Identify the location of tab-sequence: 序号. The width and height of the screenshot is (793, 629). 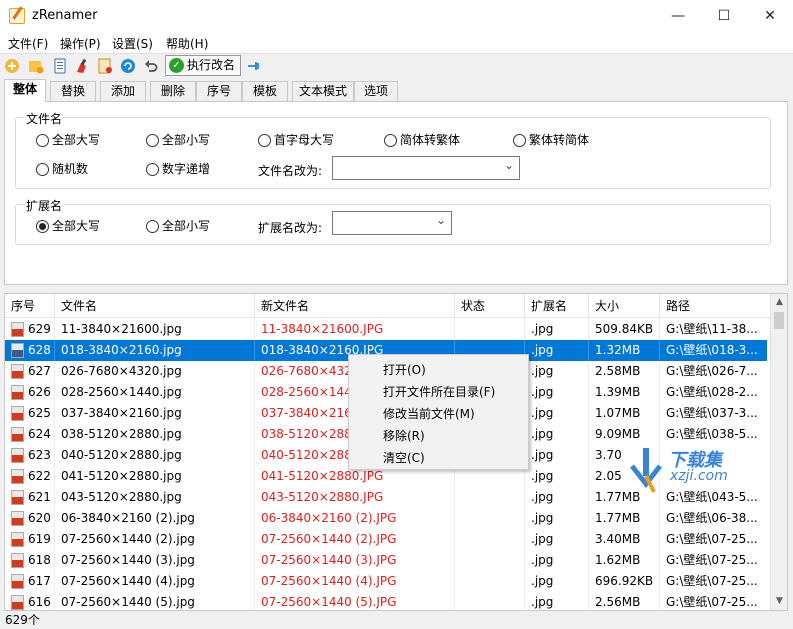
(219, 91).